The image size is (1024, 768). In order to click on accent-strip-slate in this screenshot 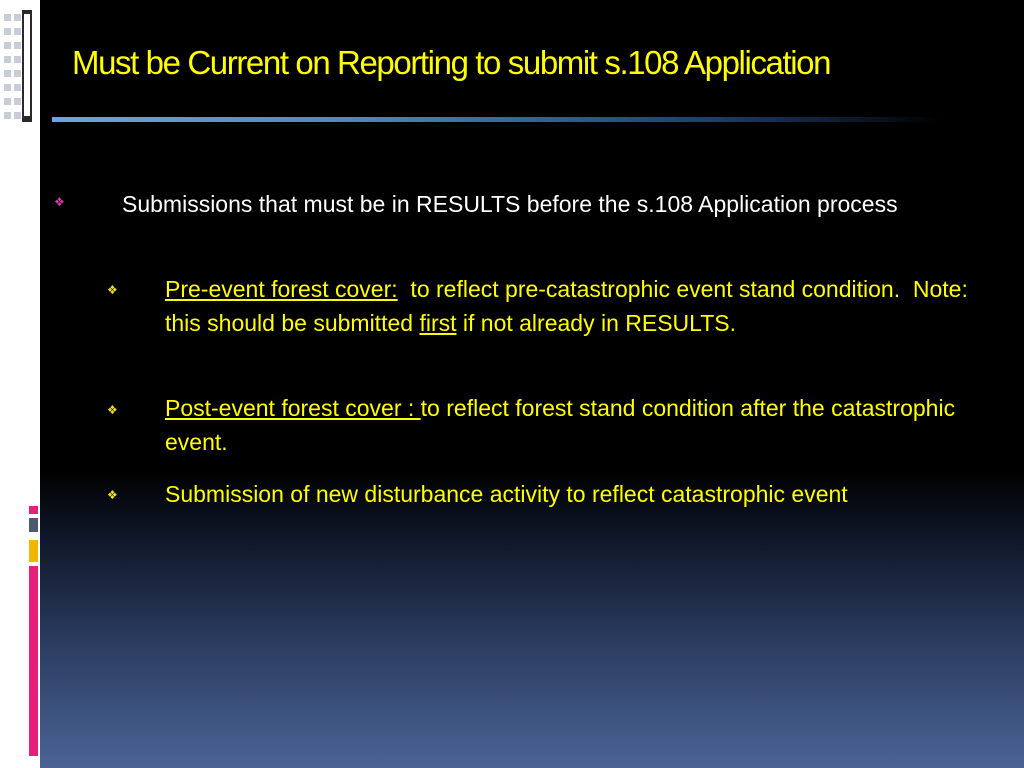, I will do `click(33, 525)`.